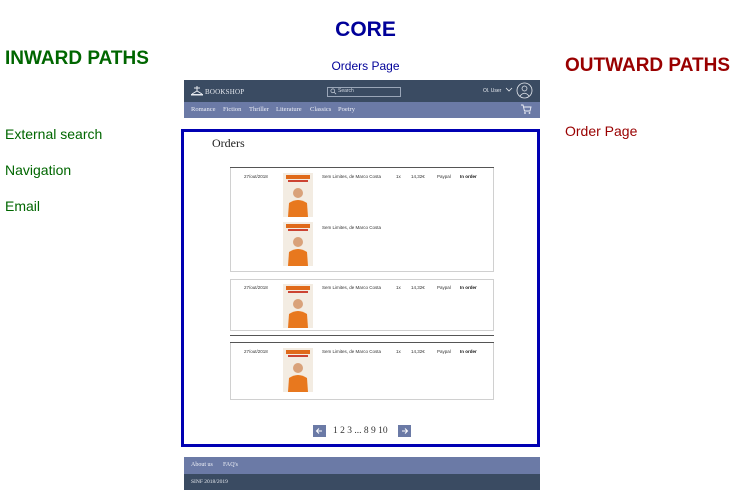 The image size is (751, 491). What do you see at coordinates (232, 109) in the screenshot?
I see `nav-item-fiction: Fiction` at bounding box center [232, 109].